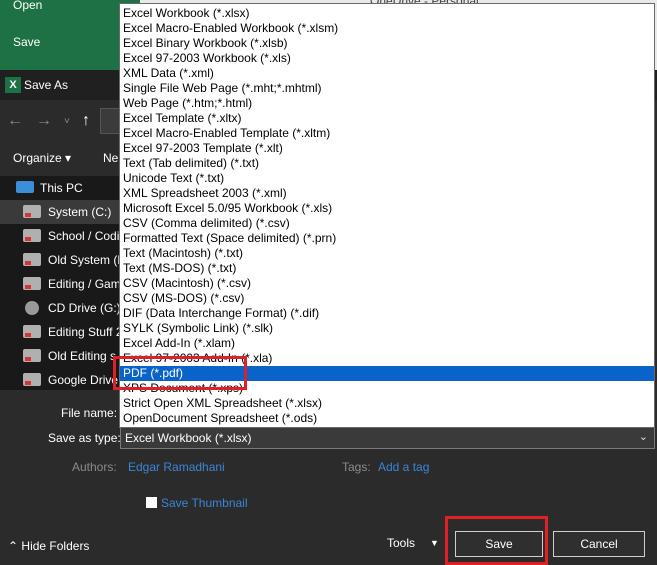 Image resolution: width=657 pixels, height=565 pixels. What do you see at coordinates (42, 158) in the screenshot?
I see `organize-menu-button: Organize ▾` at bounding box center [42, 158].